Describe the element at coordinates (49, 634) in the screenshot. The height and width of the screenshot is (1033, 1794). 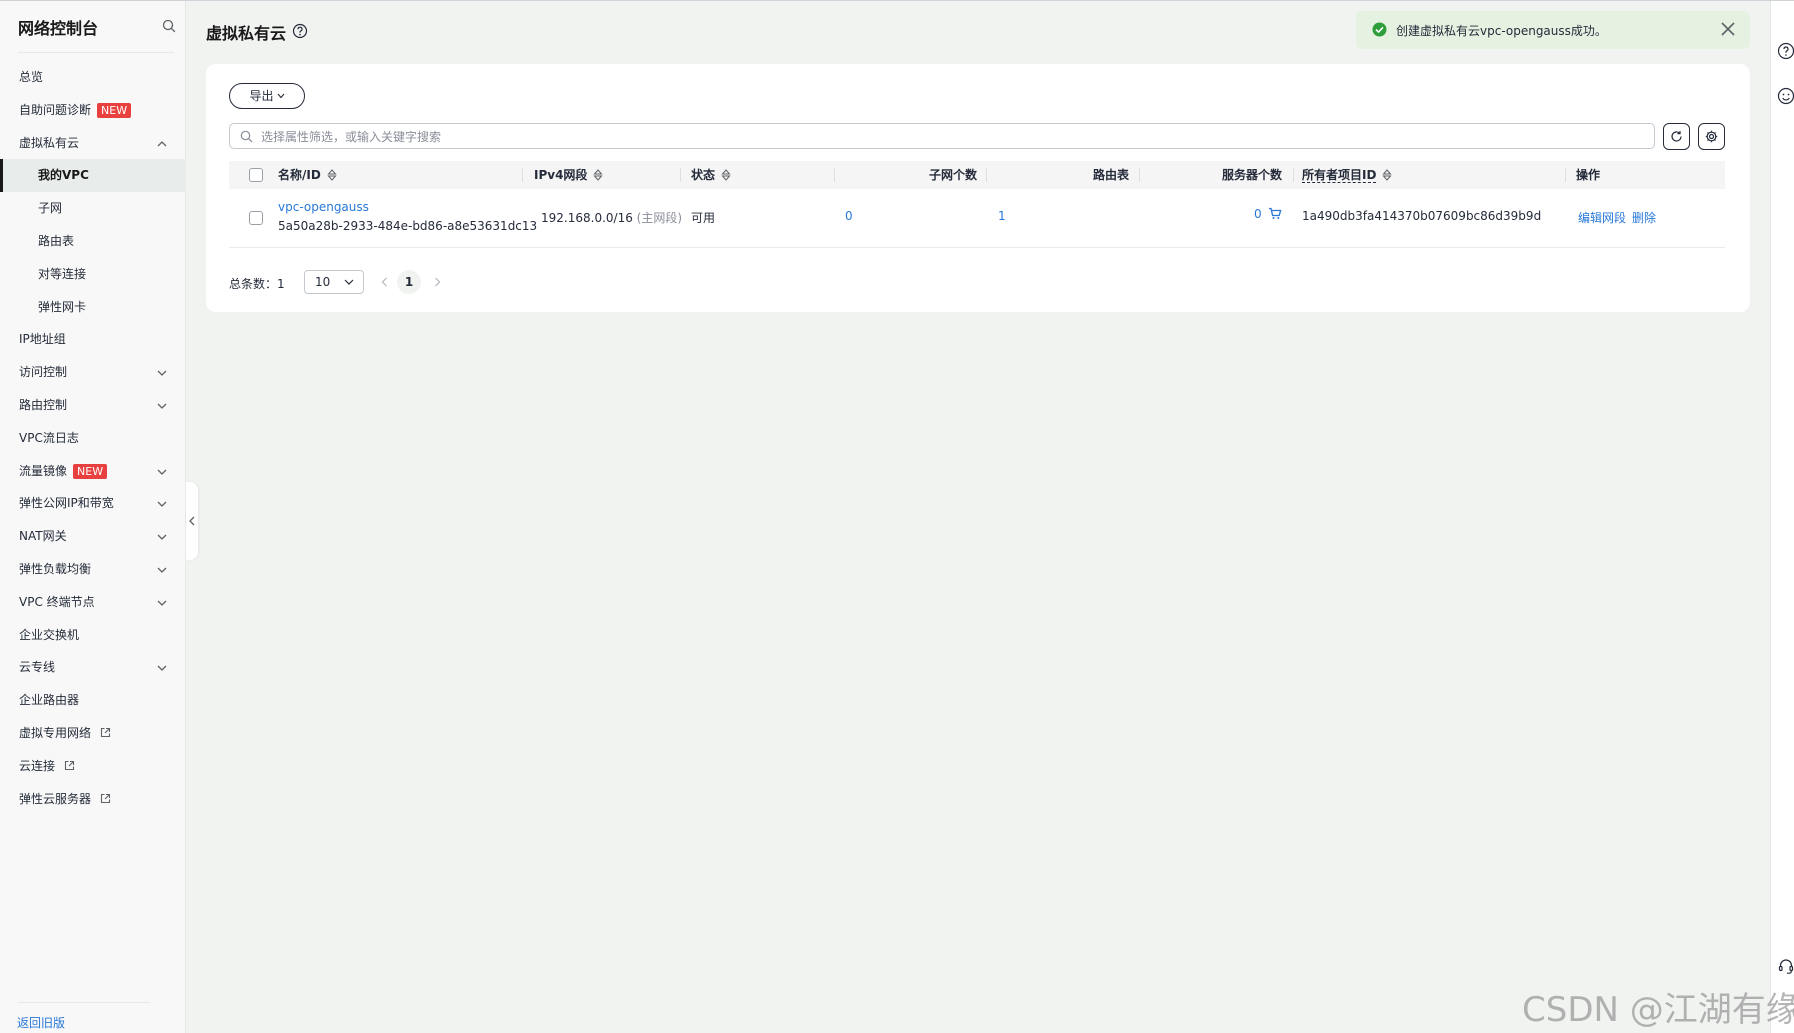
I see `sidebar-item-label: 企业交换机` at that location.